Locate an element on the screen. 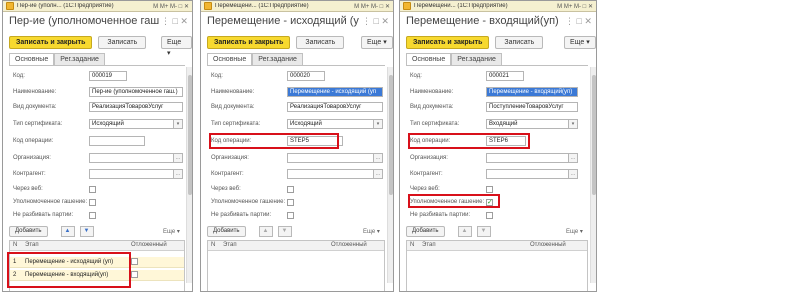  name-field: Пер-ие (уполномоченное гаш.) is located at coordinates (136, 92).